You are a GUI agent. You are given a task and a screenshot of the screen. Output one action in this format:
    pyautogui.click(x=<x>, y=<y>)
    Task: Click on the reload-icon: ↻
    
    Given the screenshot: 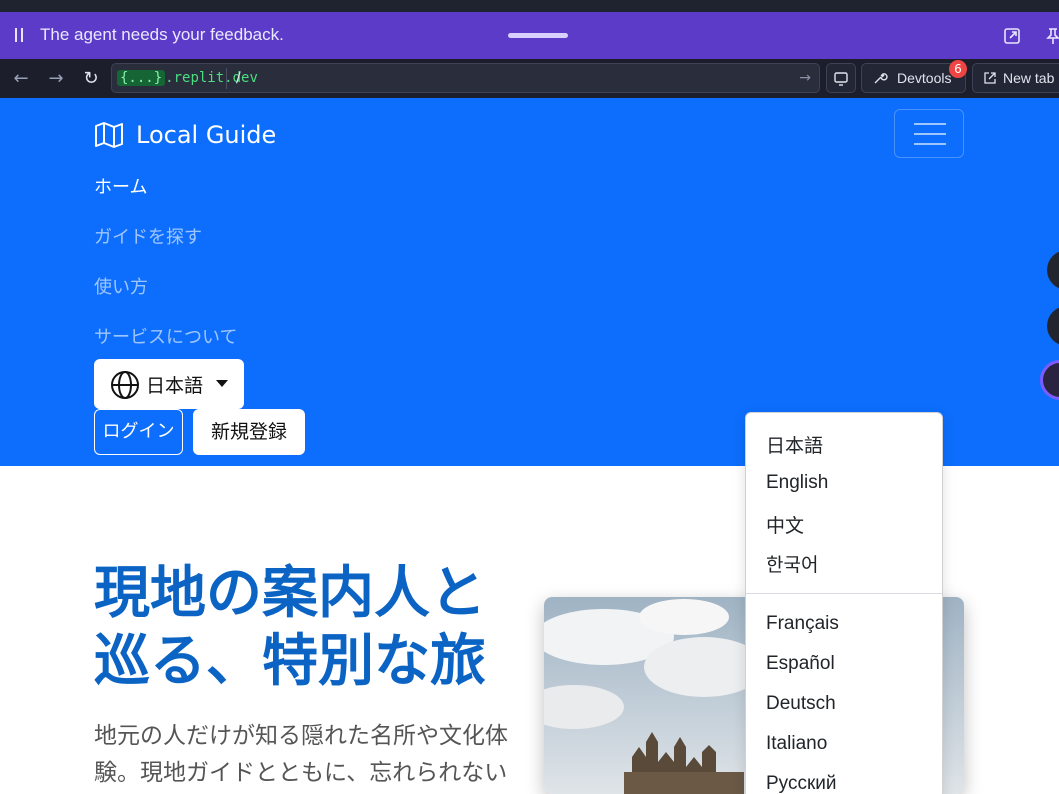 What is the action you would take?
    pyautogui.click(x=91, y=79)
    